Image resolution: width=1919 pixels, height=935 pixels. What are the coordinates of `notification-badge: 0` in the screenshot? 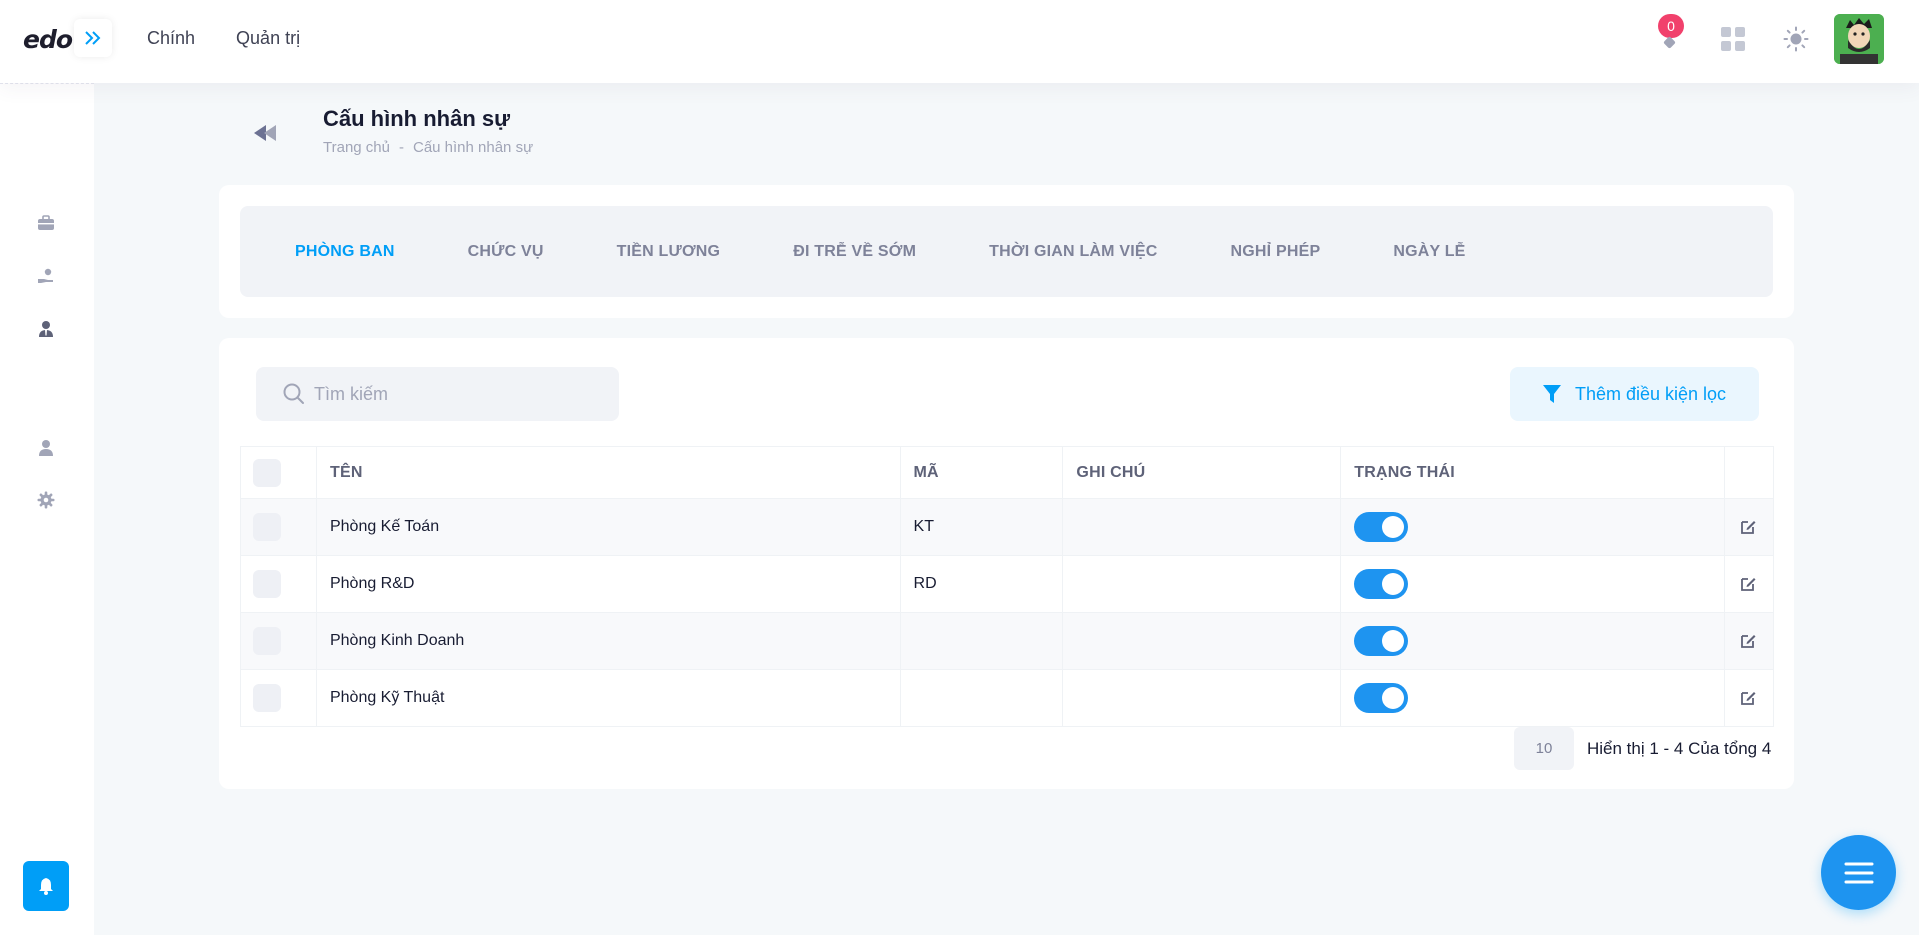 It's located at (1671, 26).